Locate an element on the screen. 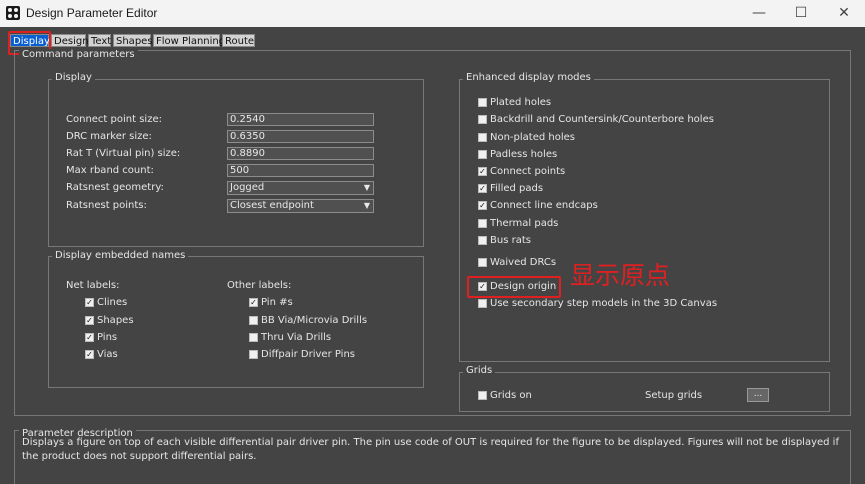  padless-holes-checkbox is located at coordinates (482, 154).